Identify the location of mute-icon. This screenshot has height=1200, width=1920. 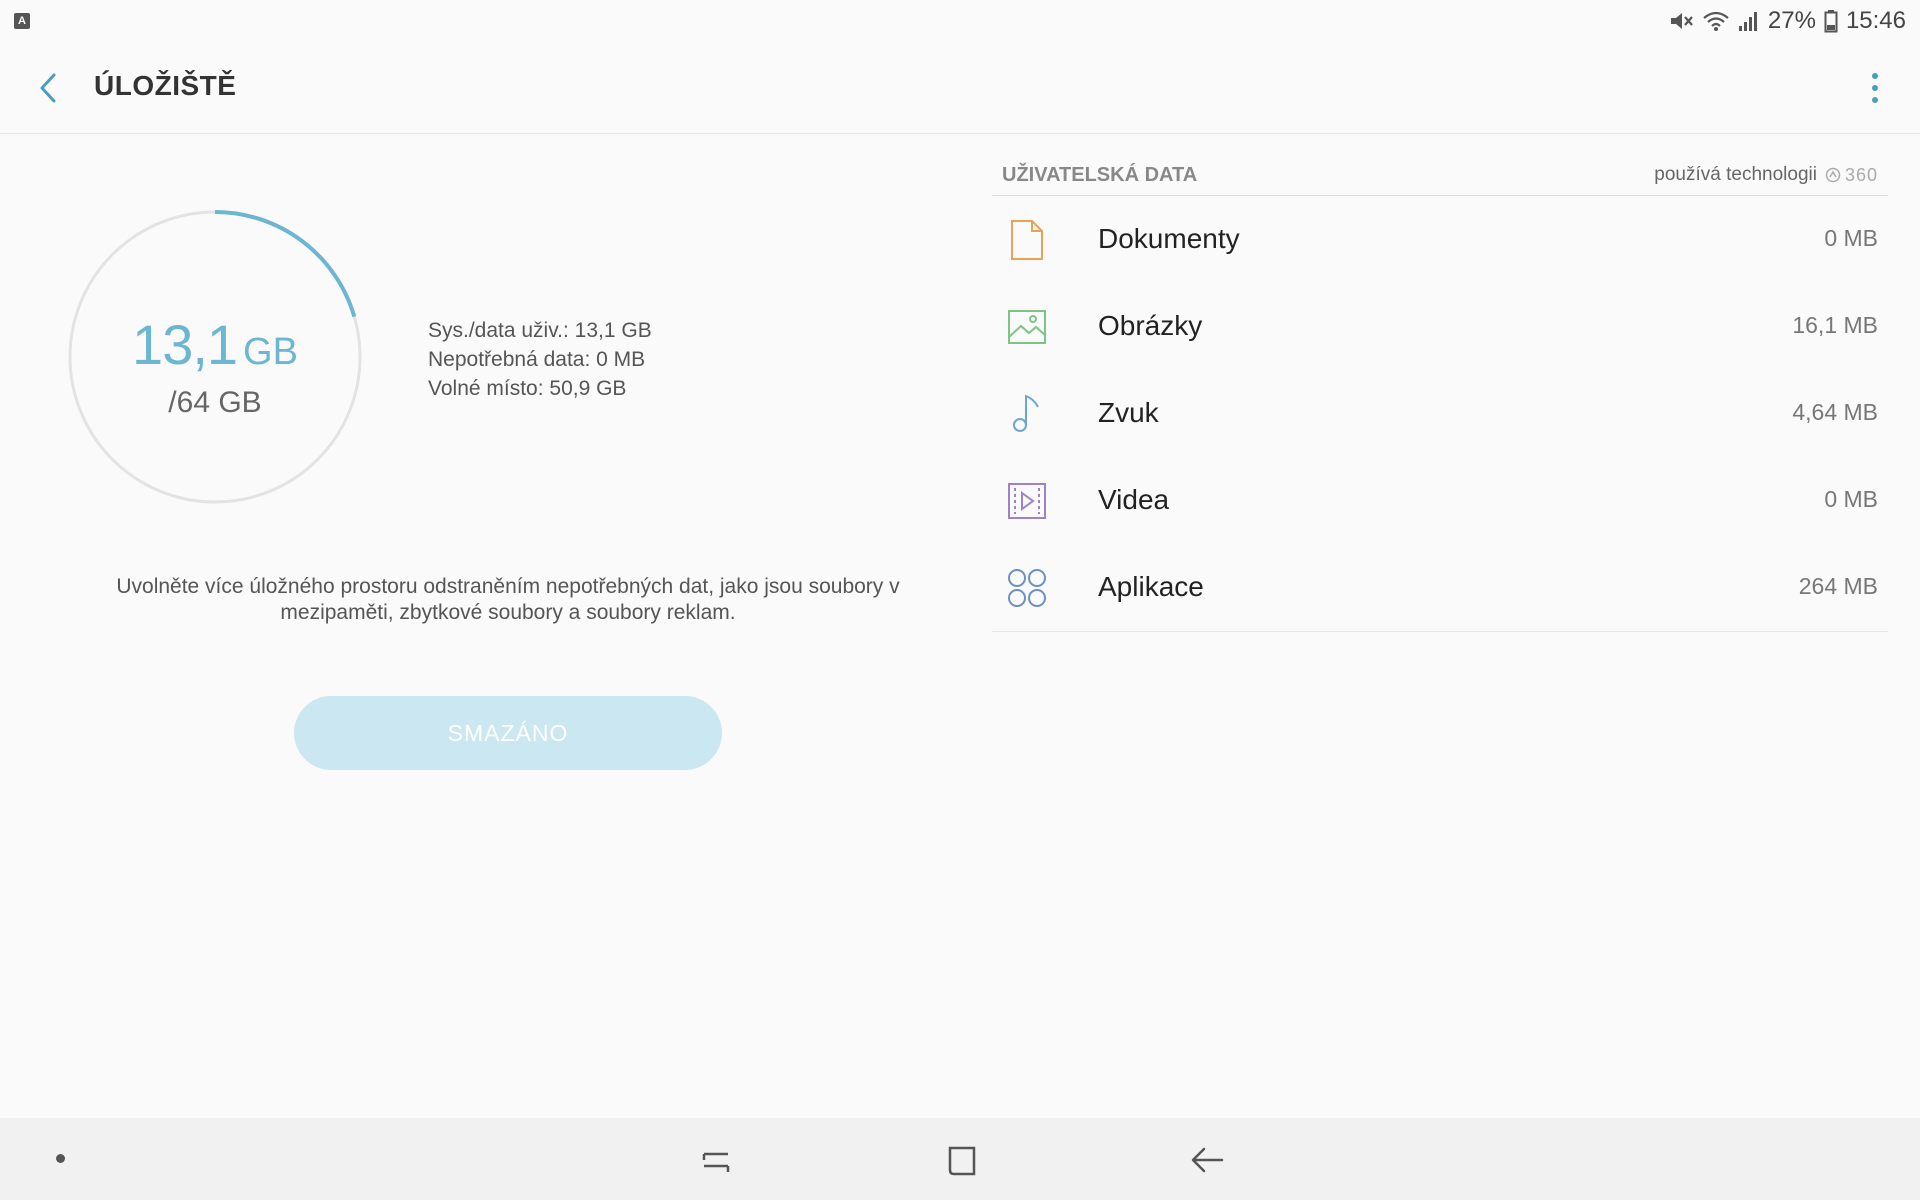
(1681, 21).